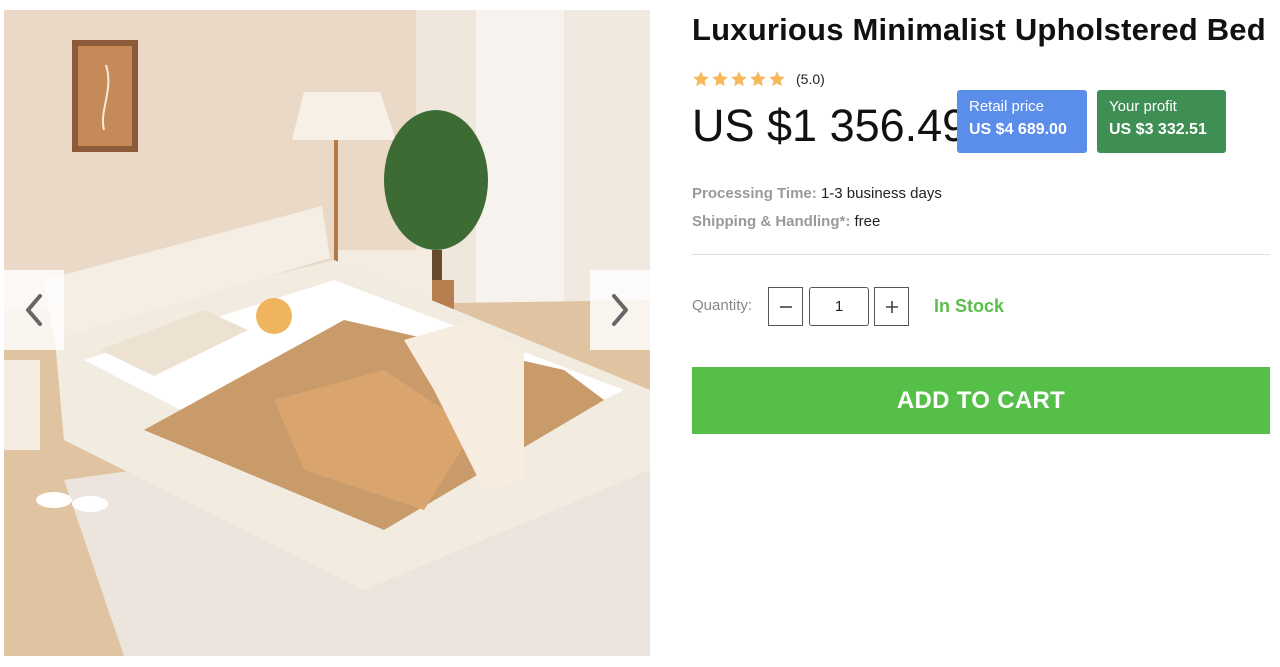 The image size is (1280, 667). I want to click on profit-label: Your profit, so click(1143, 106).